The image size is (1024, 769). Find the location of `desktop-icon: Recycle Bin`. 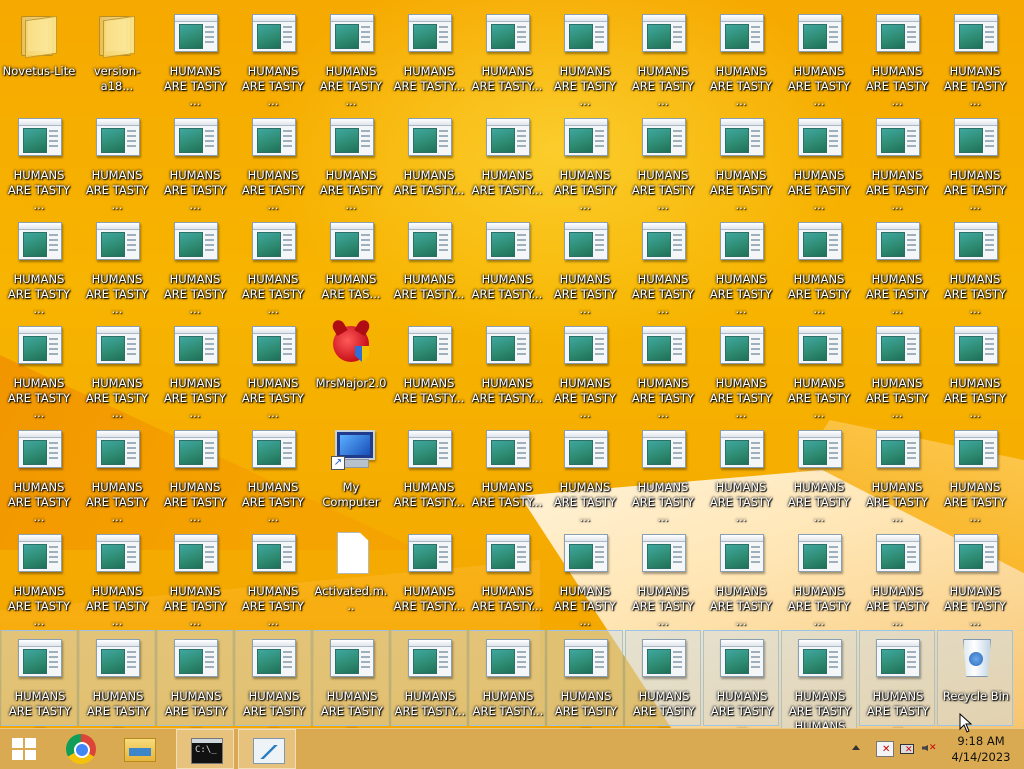

desktop-icon: Recycle Bin is located at coordinates (975, 678).